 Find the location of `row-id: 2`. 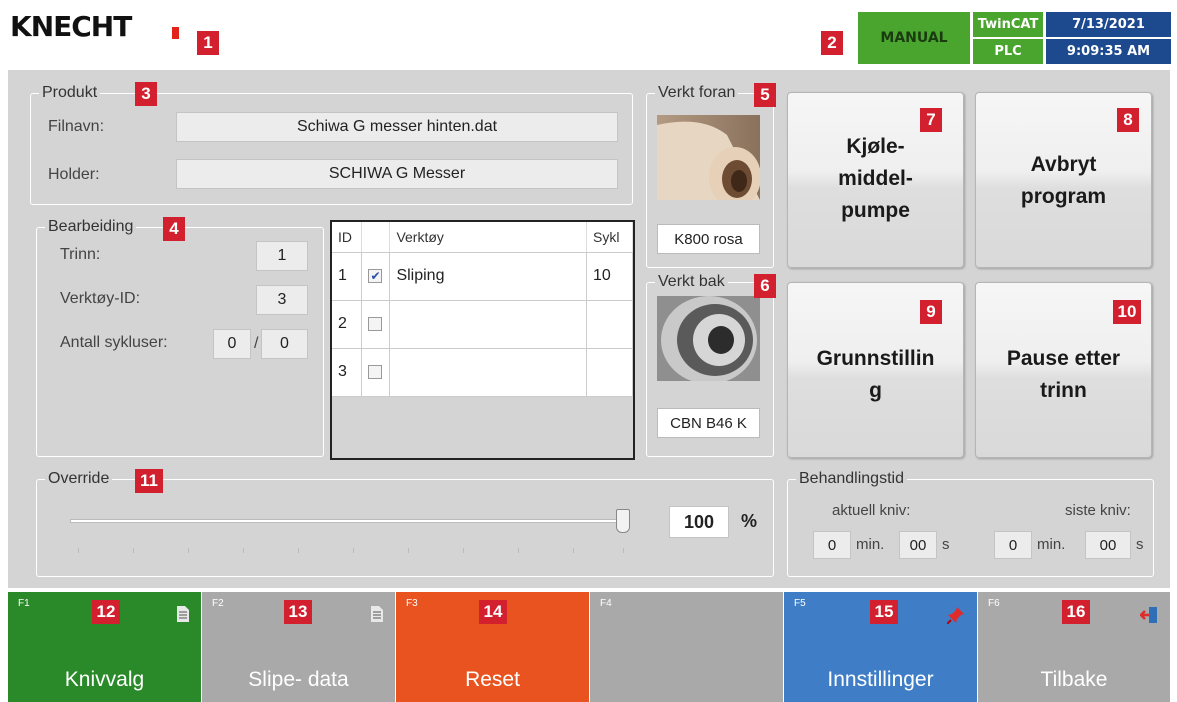

row-id: 2 is located at coordinates (347, 324).